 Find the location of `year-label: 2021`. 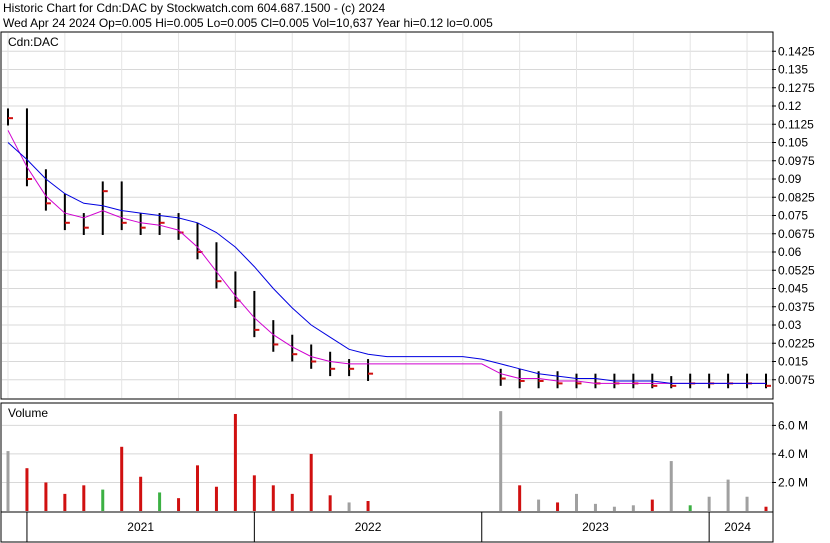

year-label: 2021 is located at coordinates (140, 527).